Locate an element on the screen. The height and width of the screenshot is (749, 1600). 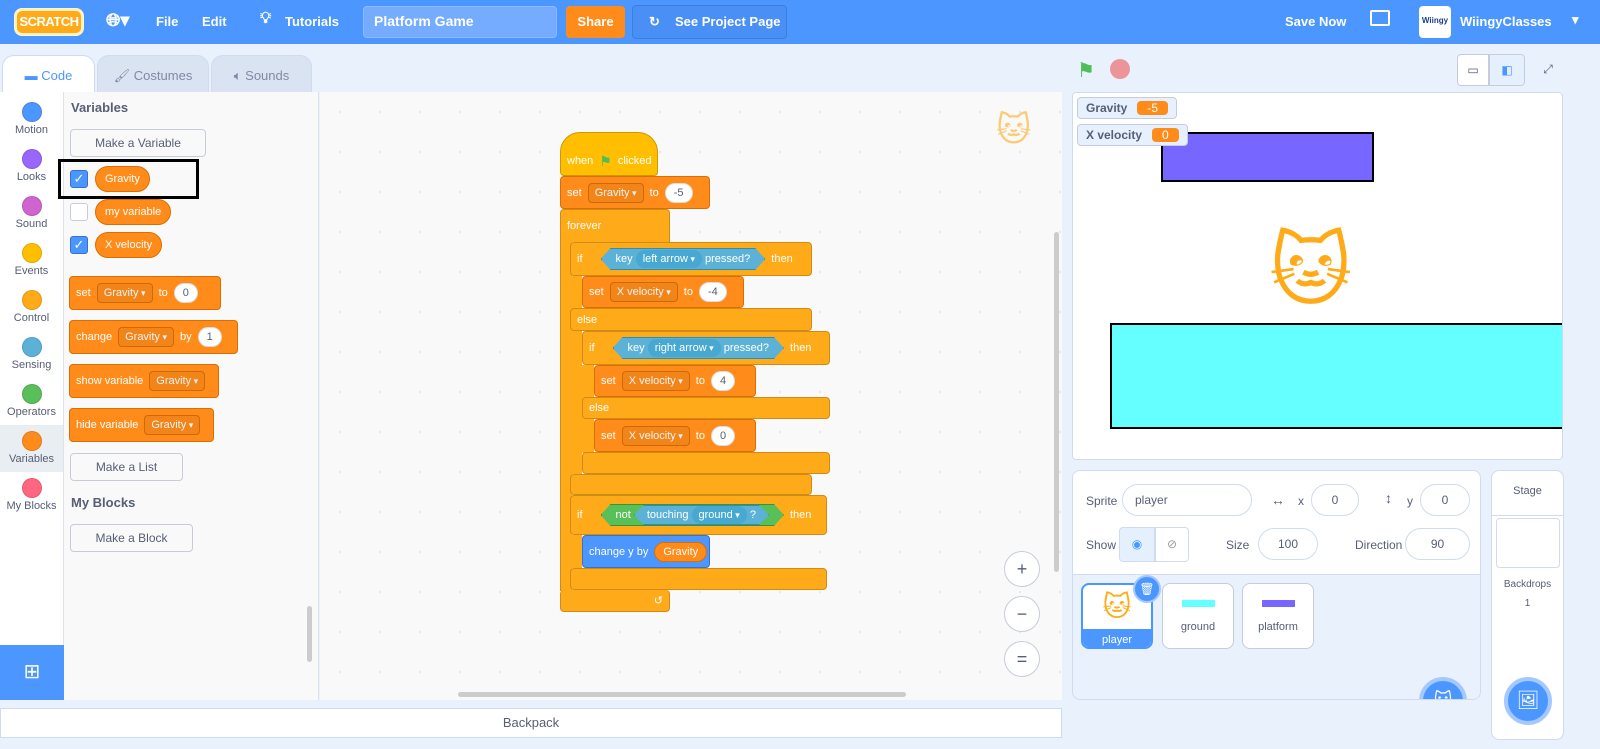
add-extension-button: ⊞ is located at coordinates (32, 672).